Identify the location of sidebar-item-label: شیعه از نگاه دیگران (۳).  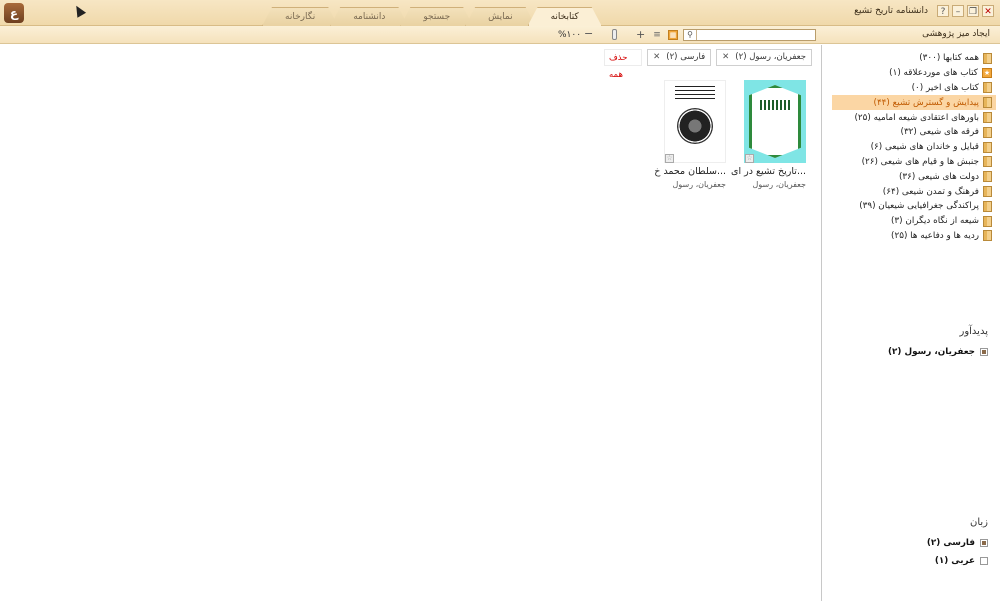
(934, 221).